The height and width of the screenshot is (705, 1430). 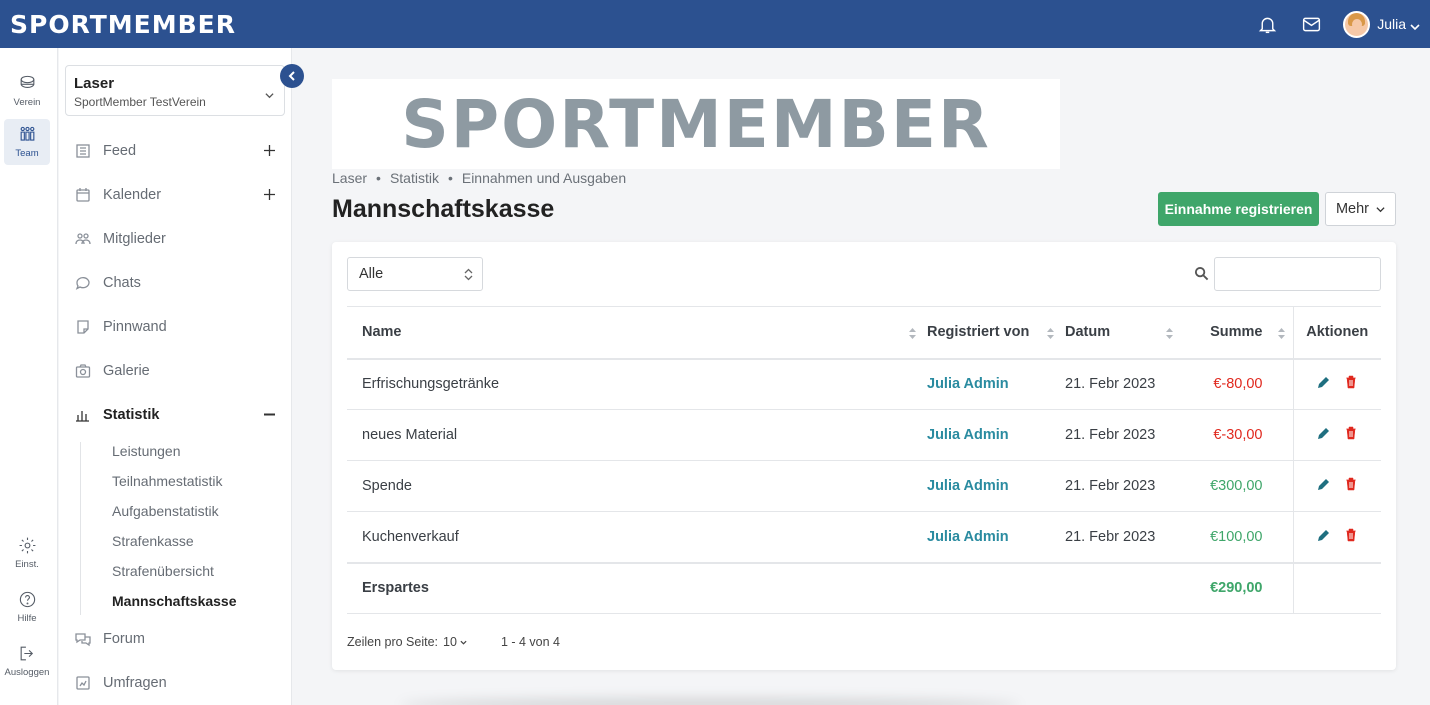 I want to click on collapse-sidebar-button, so click(x=292, y=76).